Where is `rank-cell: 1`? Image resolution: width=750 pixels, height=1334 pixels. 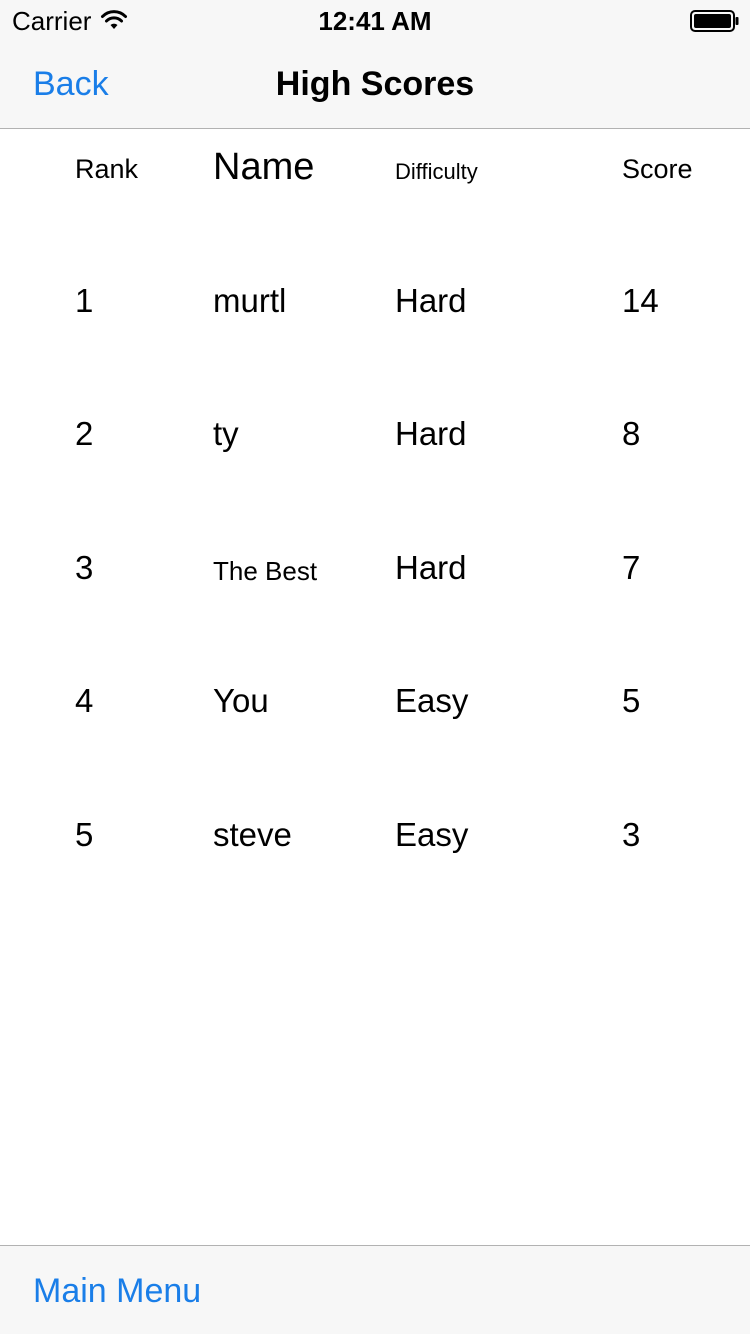
rank-cell: 1 is located at coordinates (84, 300).